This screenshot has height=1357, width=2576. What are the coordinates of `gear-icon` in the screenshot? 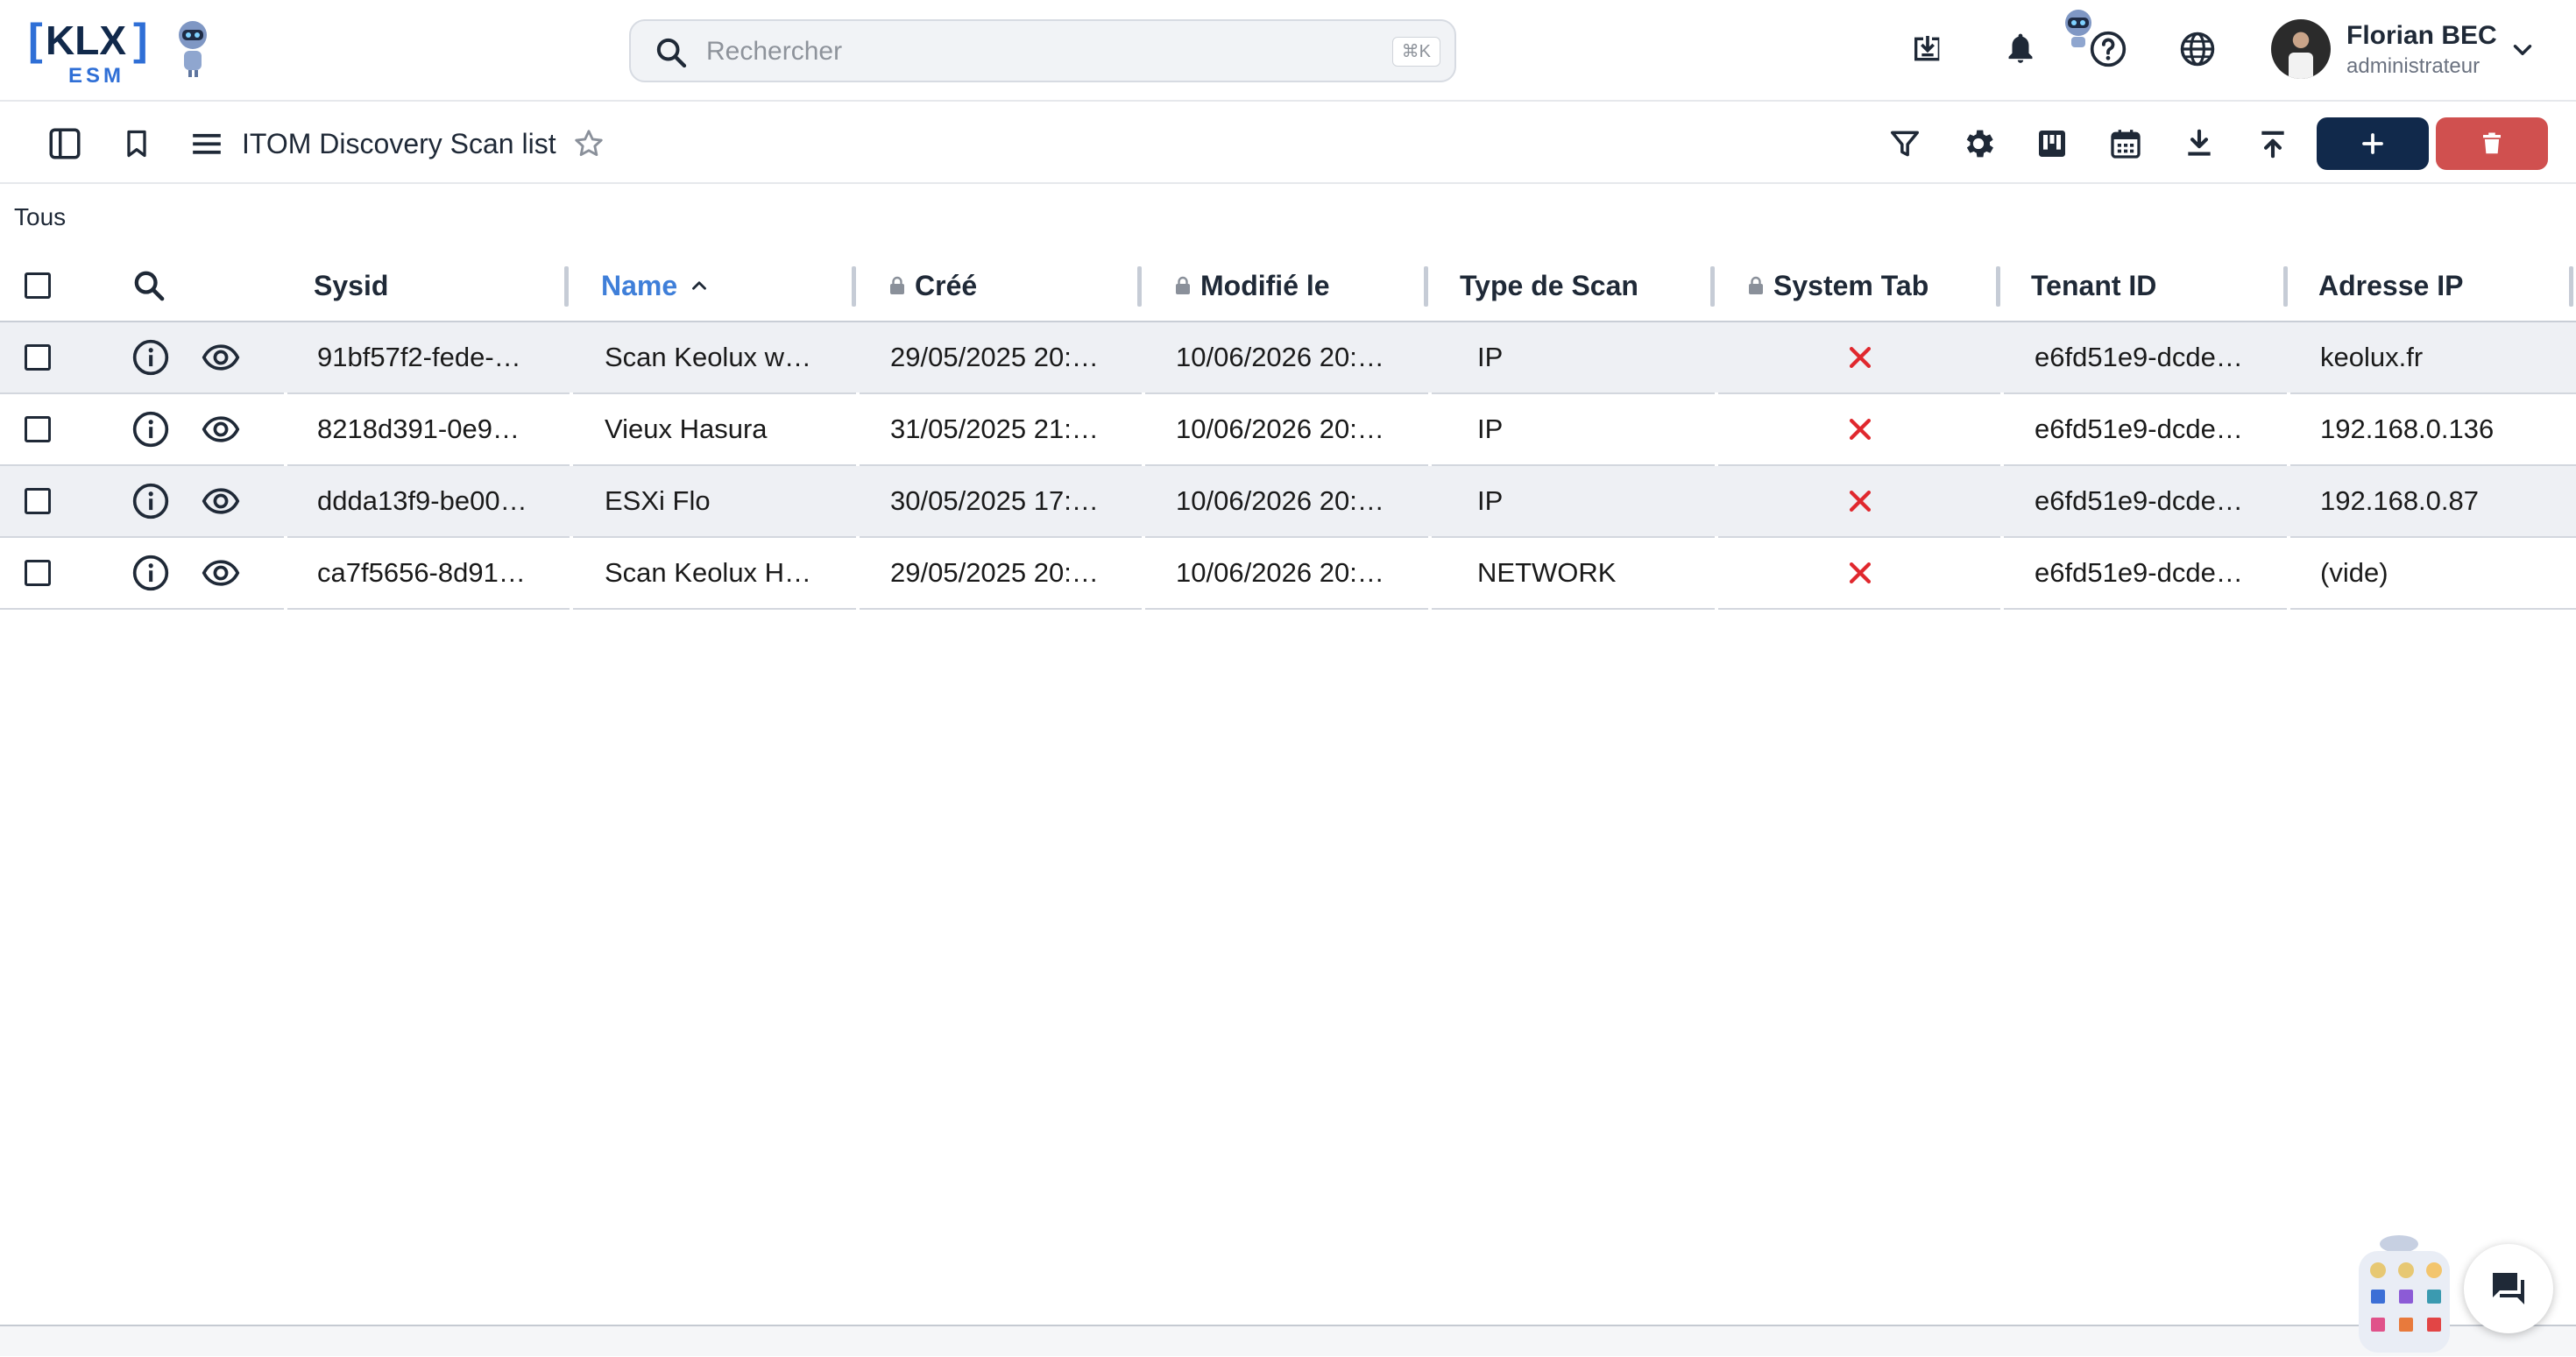 It's located at (1978, 143).